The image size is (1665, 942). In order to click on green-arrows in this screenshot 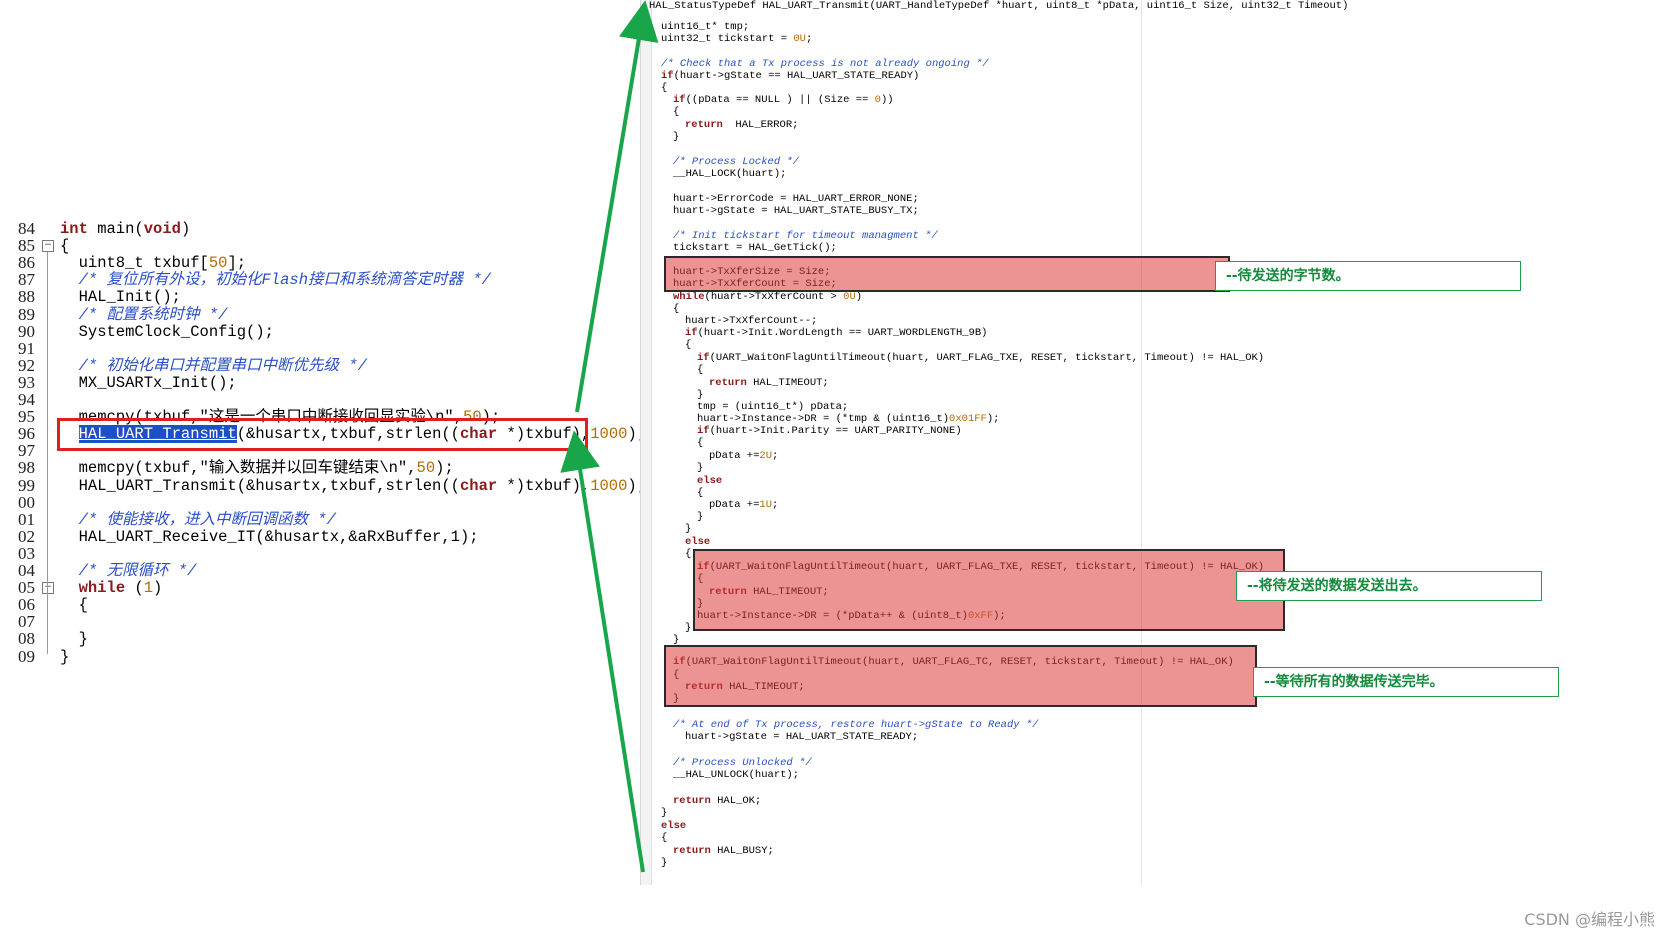, I will do `click(609, 436)`.